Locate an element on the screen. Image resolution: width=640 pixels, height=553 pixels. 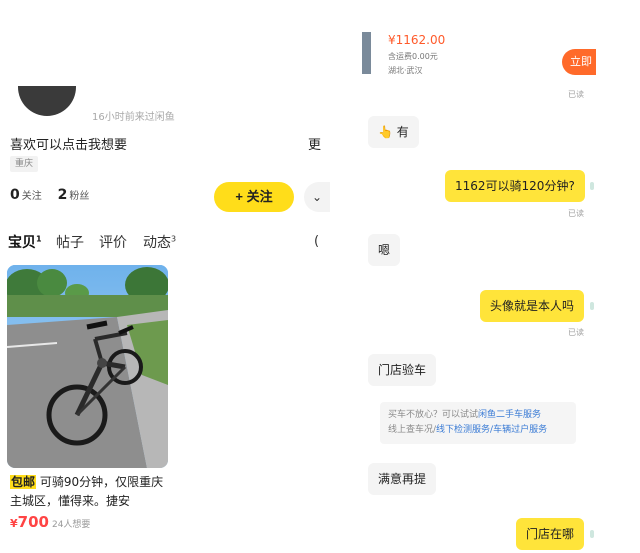
listing-card: 包邮 可骑90分钟，仅限重庆主城区，懂得来。捷安 ¥700 24人想要 is located at coordinates (87, 400).